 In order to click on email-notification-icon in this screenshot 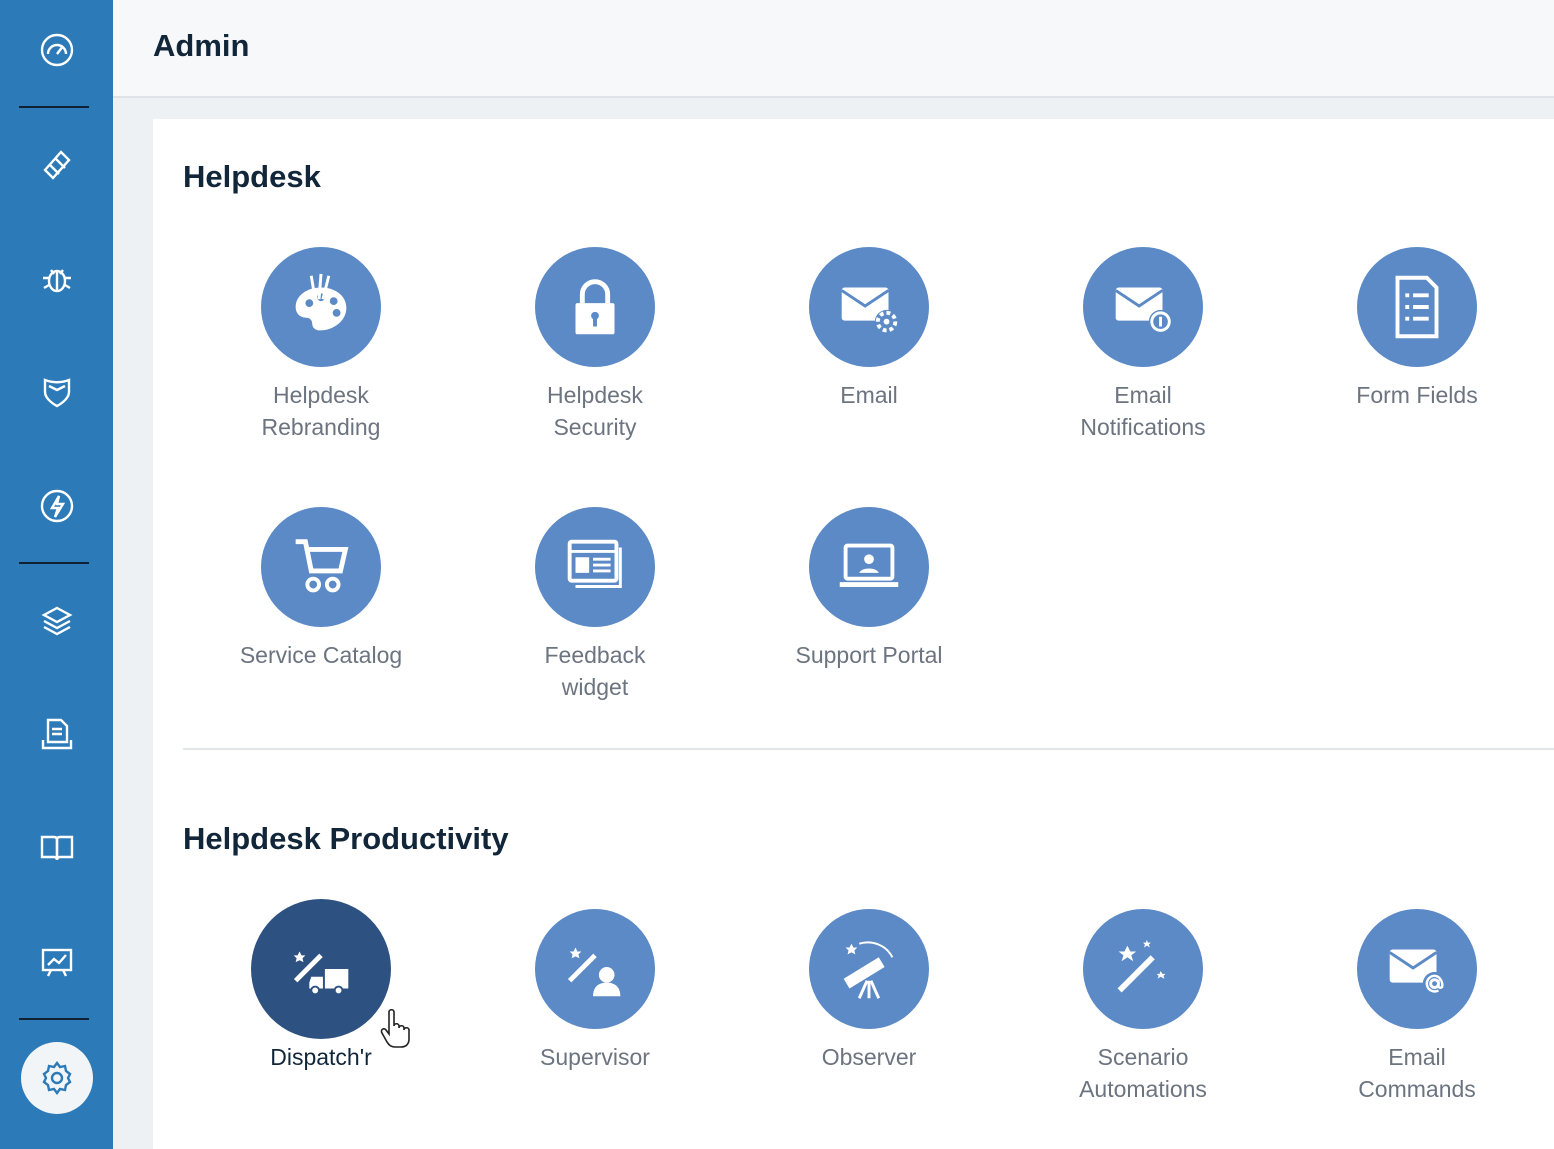, I will do `click(1143, 310)`.